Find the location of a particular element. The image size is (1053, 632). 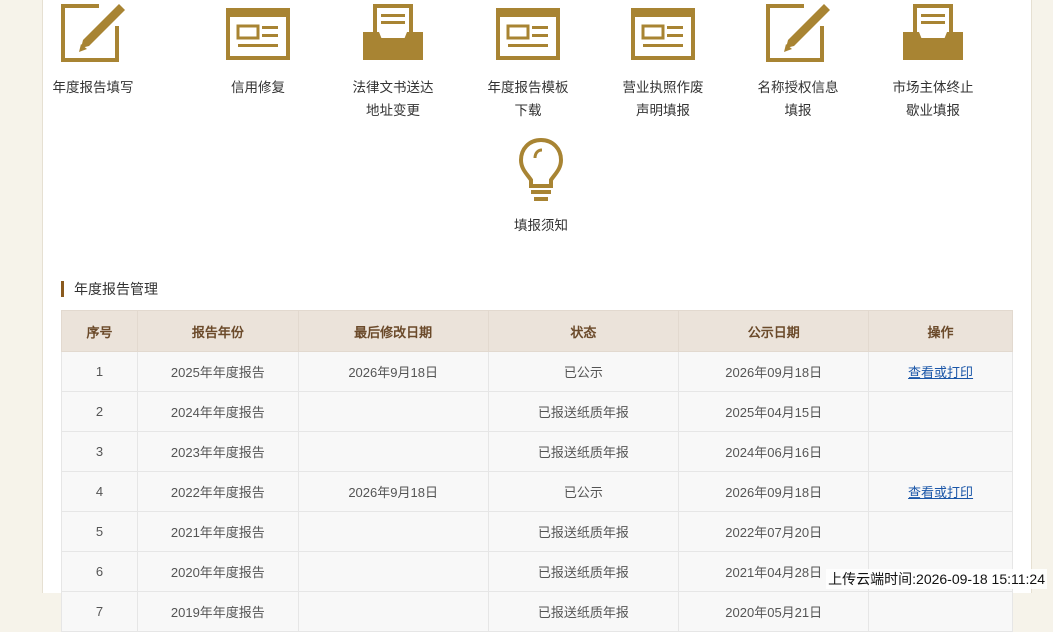

section-title: 年度报告管理 is located at coordinates (109, 289).